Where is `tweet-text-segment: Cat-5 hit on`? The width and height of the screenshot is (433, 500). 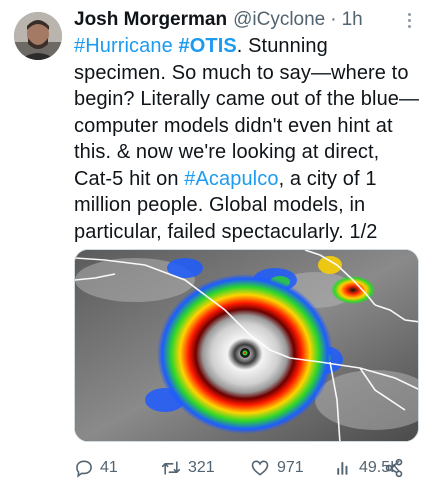
tweet-text-segment: Cat-5 hit on is located at coordinates (129, 178).